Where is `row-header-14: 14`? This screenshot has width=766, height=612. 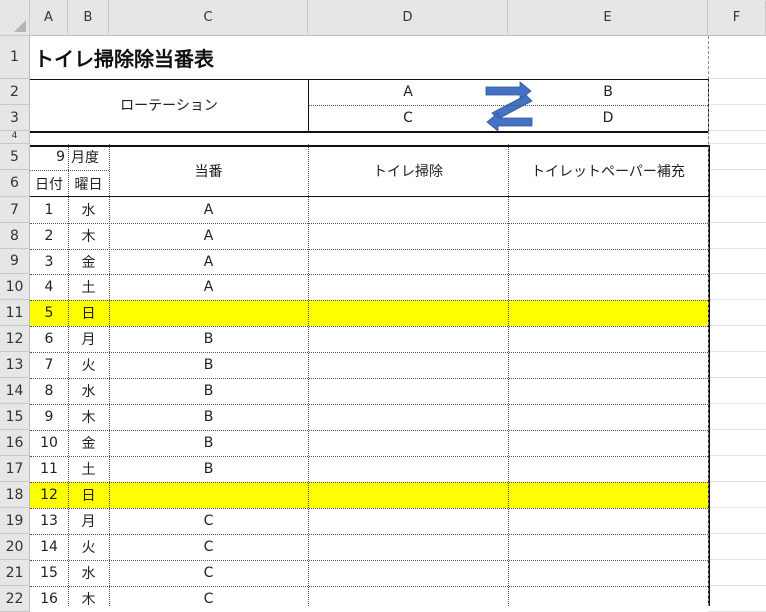 row-header-14: 14 is located at coordinates (15, 391).